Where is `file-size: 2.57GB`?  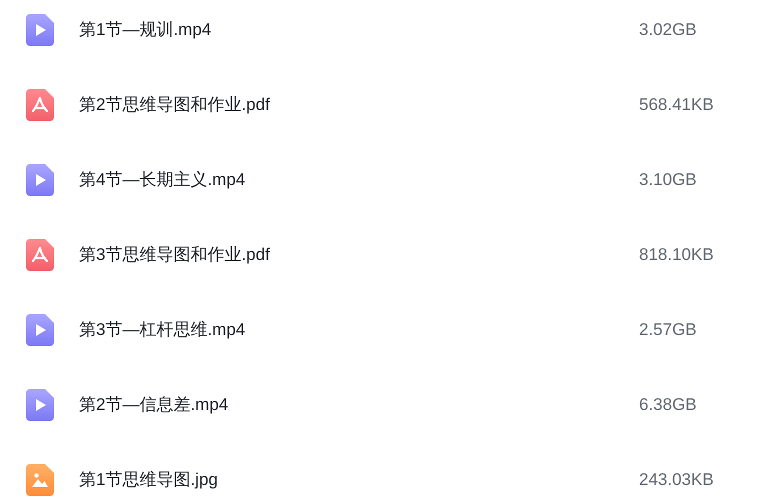 file-size: 2.57GB is located at coordinates (668, 329).